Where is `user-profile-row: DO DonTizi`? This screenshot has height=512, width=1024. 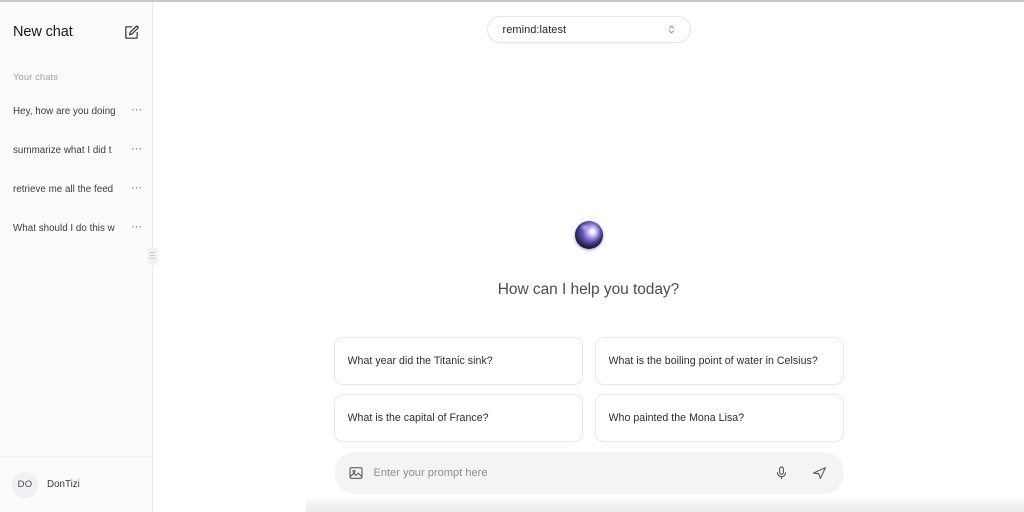
user-profile-row: DO DonTizi is located at coordinates (76, 484).